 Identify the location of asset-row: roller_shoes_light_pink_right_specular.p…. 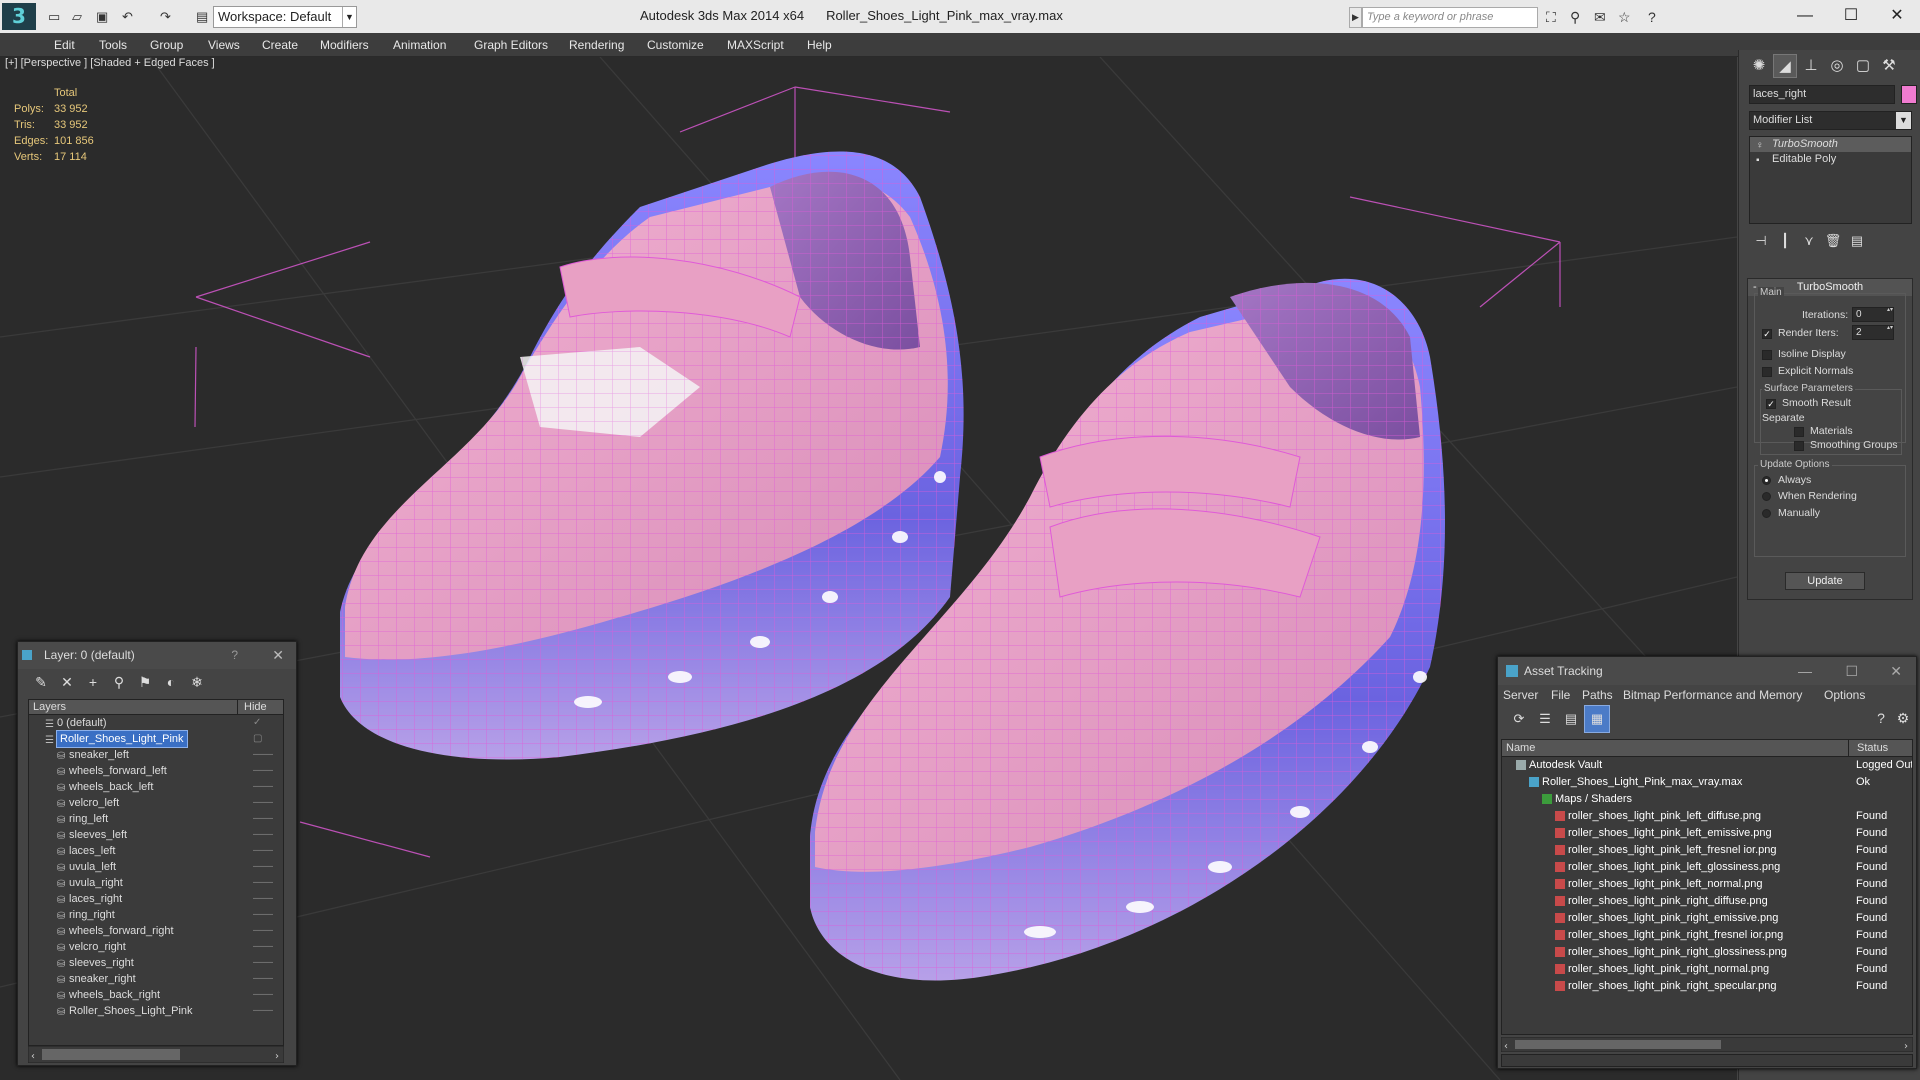
(1707, 986).